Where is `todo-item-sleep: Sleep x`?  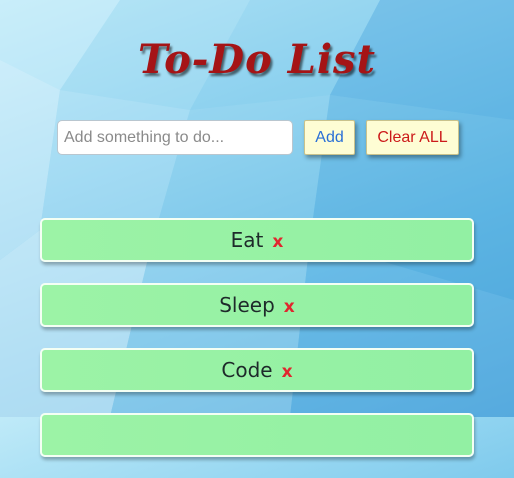
todo-item-sleep: Sleep x is located at coordinates (257, 305).